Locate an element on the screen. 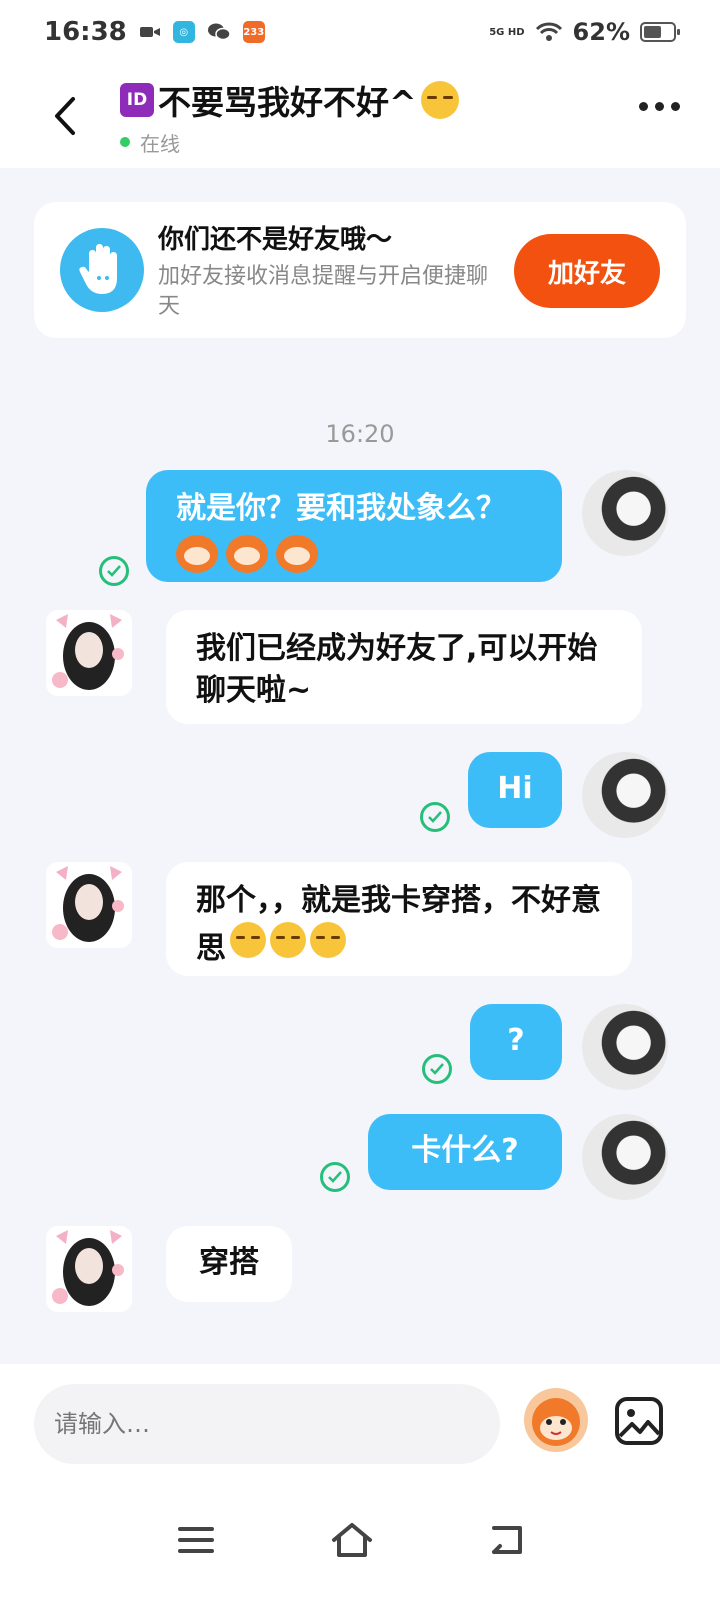  friend-notice-card: 你们还不是好友哦～ 加好友接收消息提醒与开启便捷聊天 加好友 is located at coordinates (360, 270).